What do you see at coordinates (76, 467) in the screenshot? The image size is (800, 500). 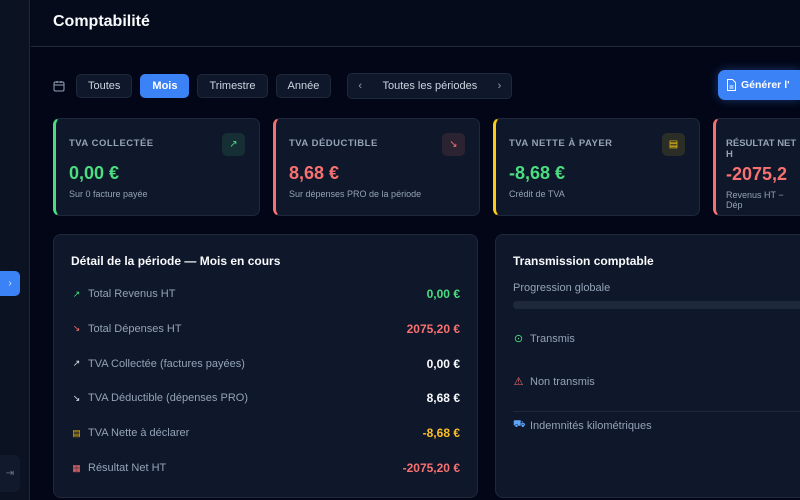 I see `calculator-icon: ▦` at bounding box center [76, 467].